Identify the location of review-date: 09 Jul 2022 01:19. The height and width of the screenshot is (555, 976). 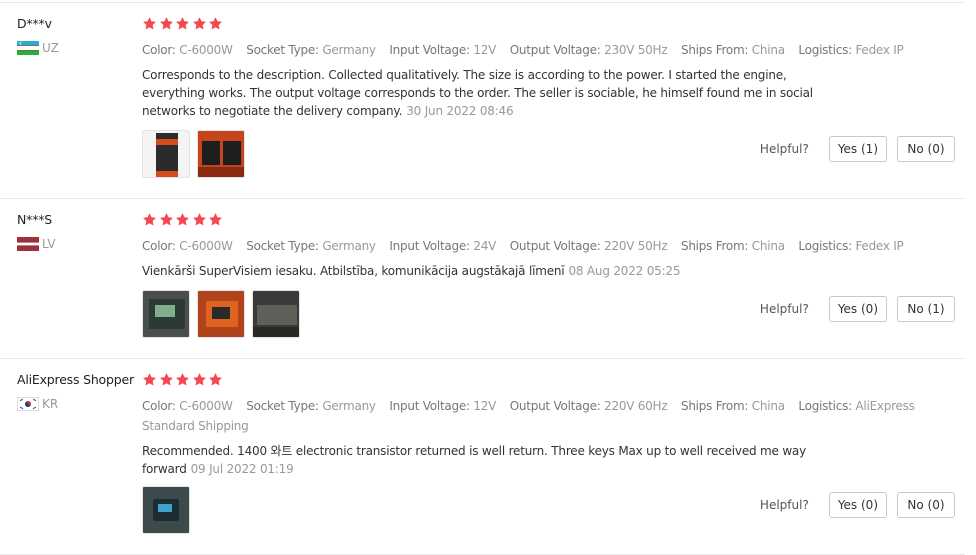
(242, 469).